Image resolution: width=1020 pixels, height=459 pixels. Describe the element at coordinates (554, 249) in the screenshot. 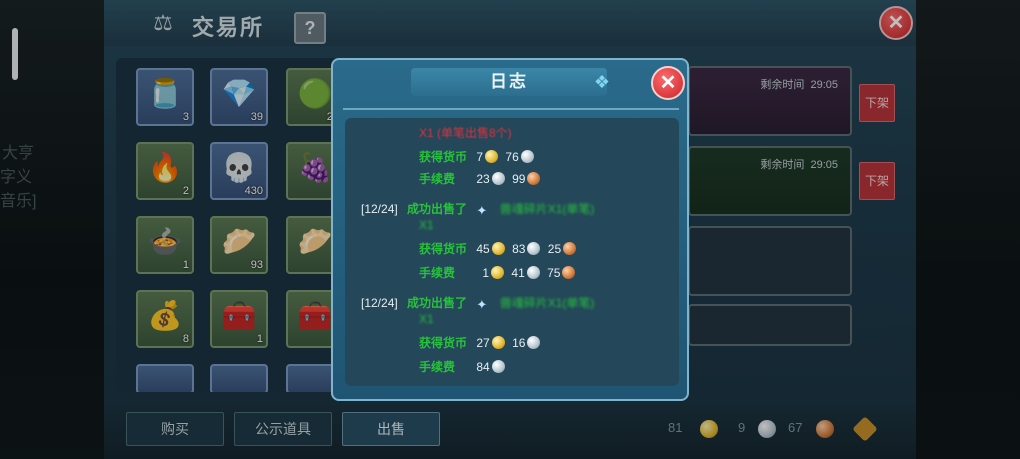

I see `earn-copper: 25` at that location.